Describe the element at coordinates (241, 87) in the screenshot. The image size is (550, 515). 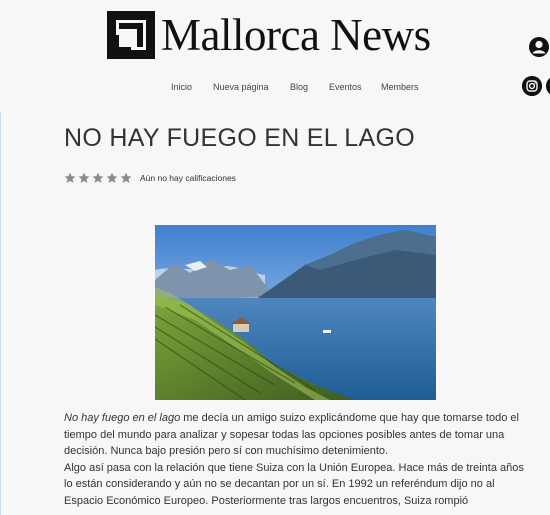
I see `nav-item-nueva-pagina: Nueva página` at that location.